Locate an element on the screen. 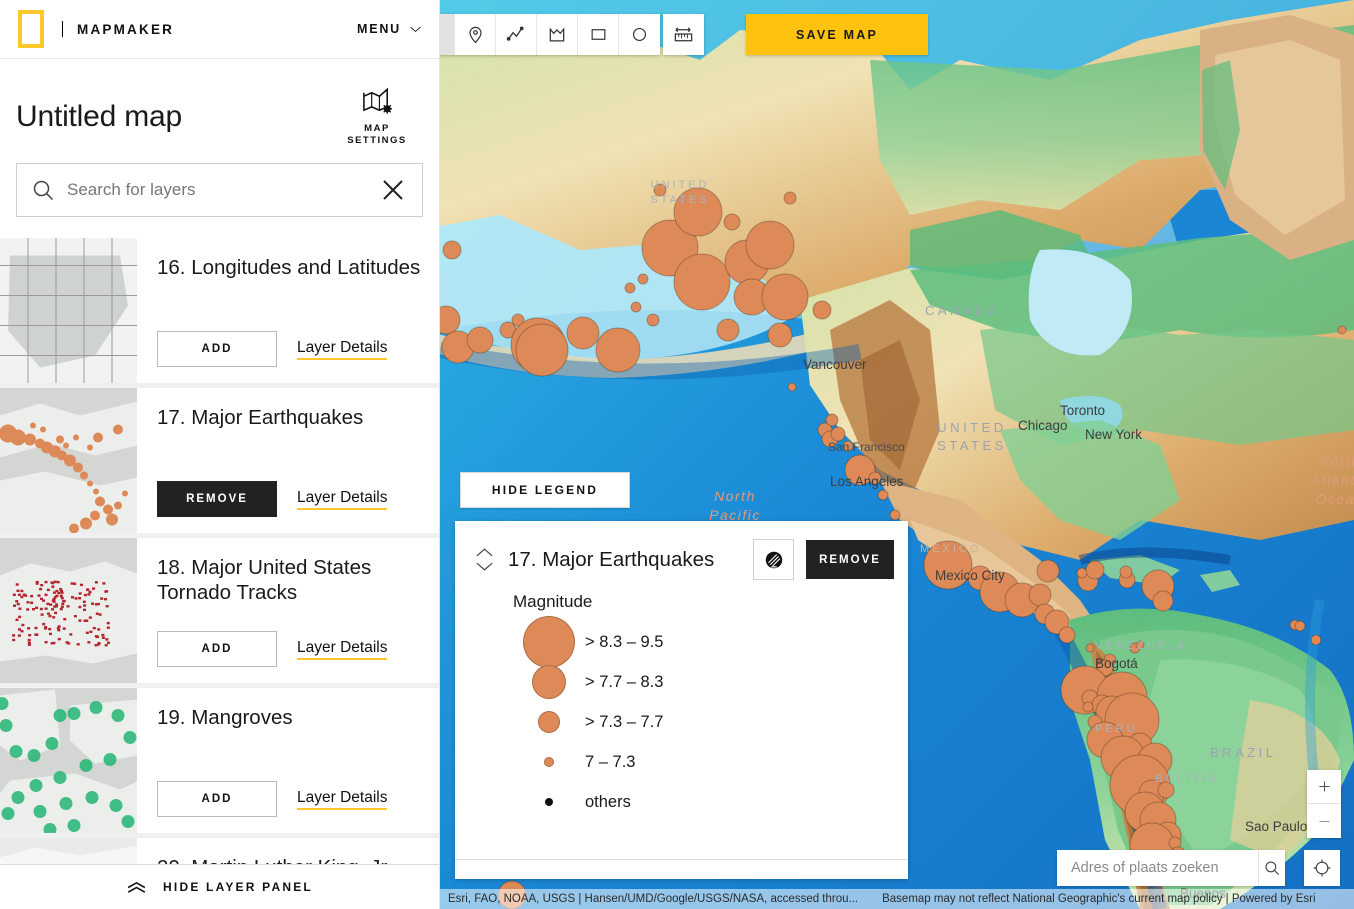 Image resolution: width=1354 pixels, height=909 pixels. hide-layer-panel-label: HIDE LAYER PANEL is located at coordinates (238, 887).